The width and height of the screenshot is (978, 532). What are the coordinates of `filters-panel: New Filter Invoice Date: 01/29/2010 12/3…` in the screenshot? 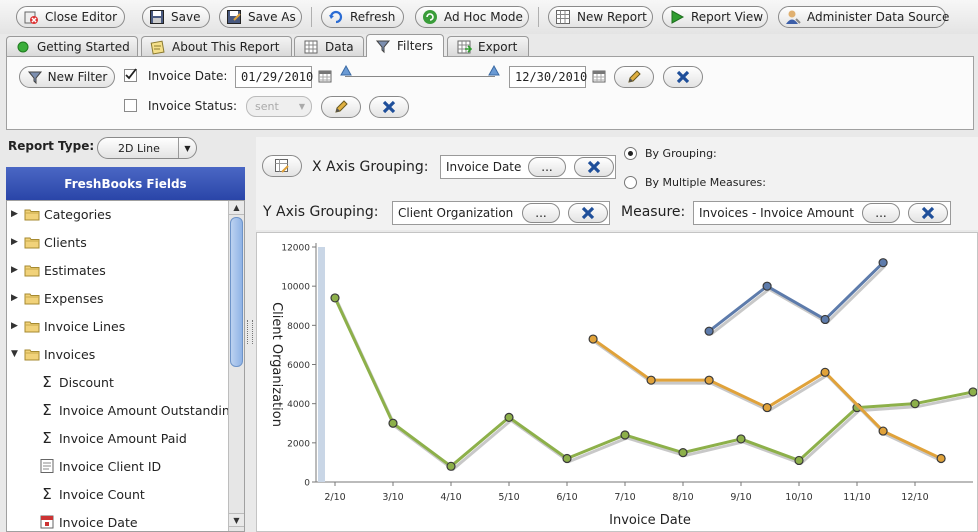 It's located at (490, 93).